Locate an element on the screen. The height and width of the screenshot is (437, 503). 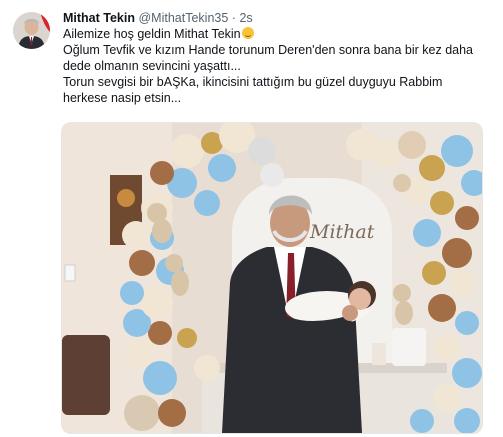
profile-avatar is located at coordinates (31, 30).